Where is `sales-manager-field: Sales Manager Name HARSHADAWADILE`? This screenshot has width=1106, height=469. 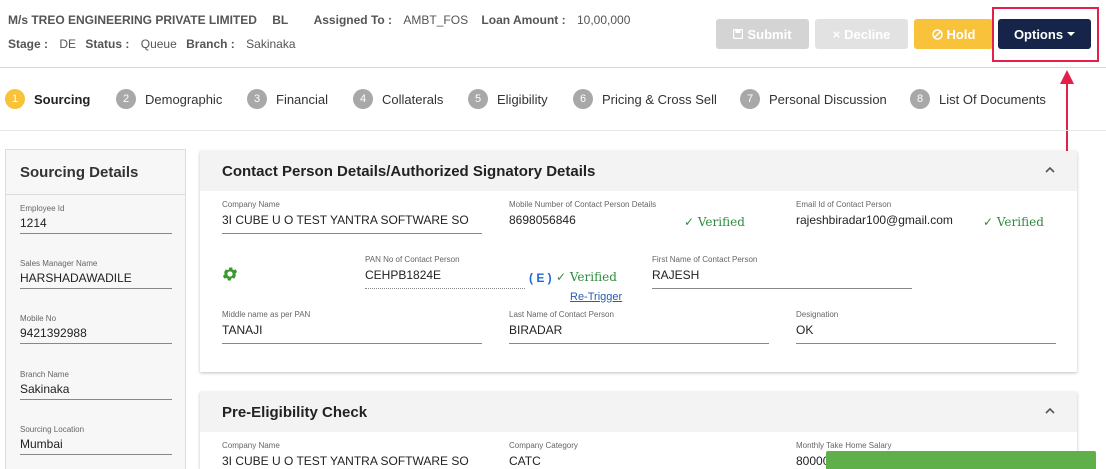
sales-manager-field: Sales Manager Name HARSHADAWADILE is located at coordinates (96, 273).